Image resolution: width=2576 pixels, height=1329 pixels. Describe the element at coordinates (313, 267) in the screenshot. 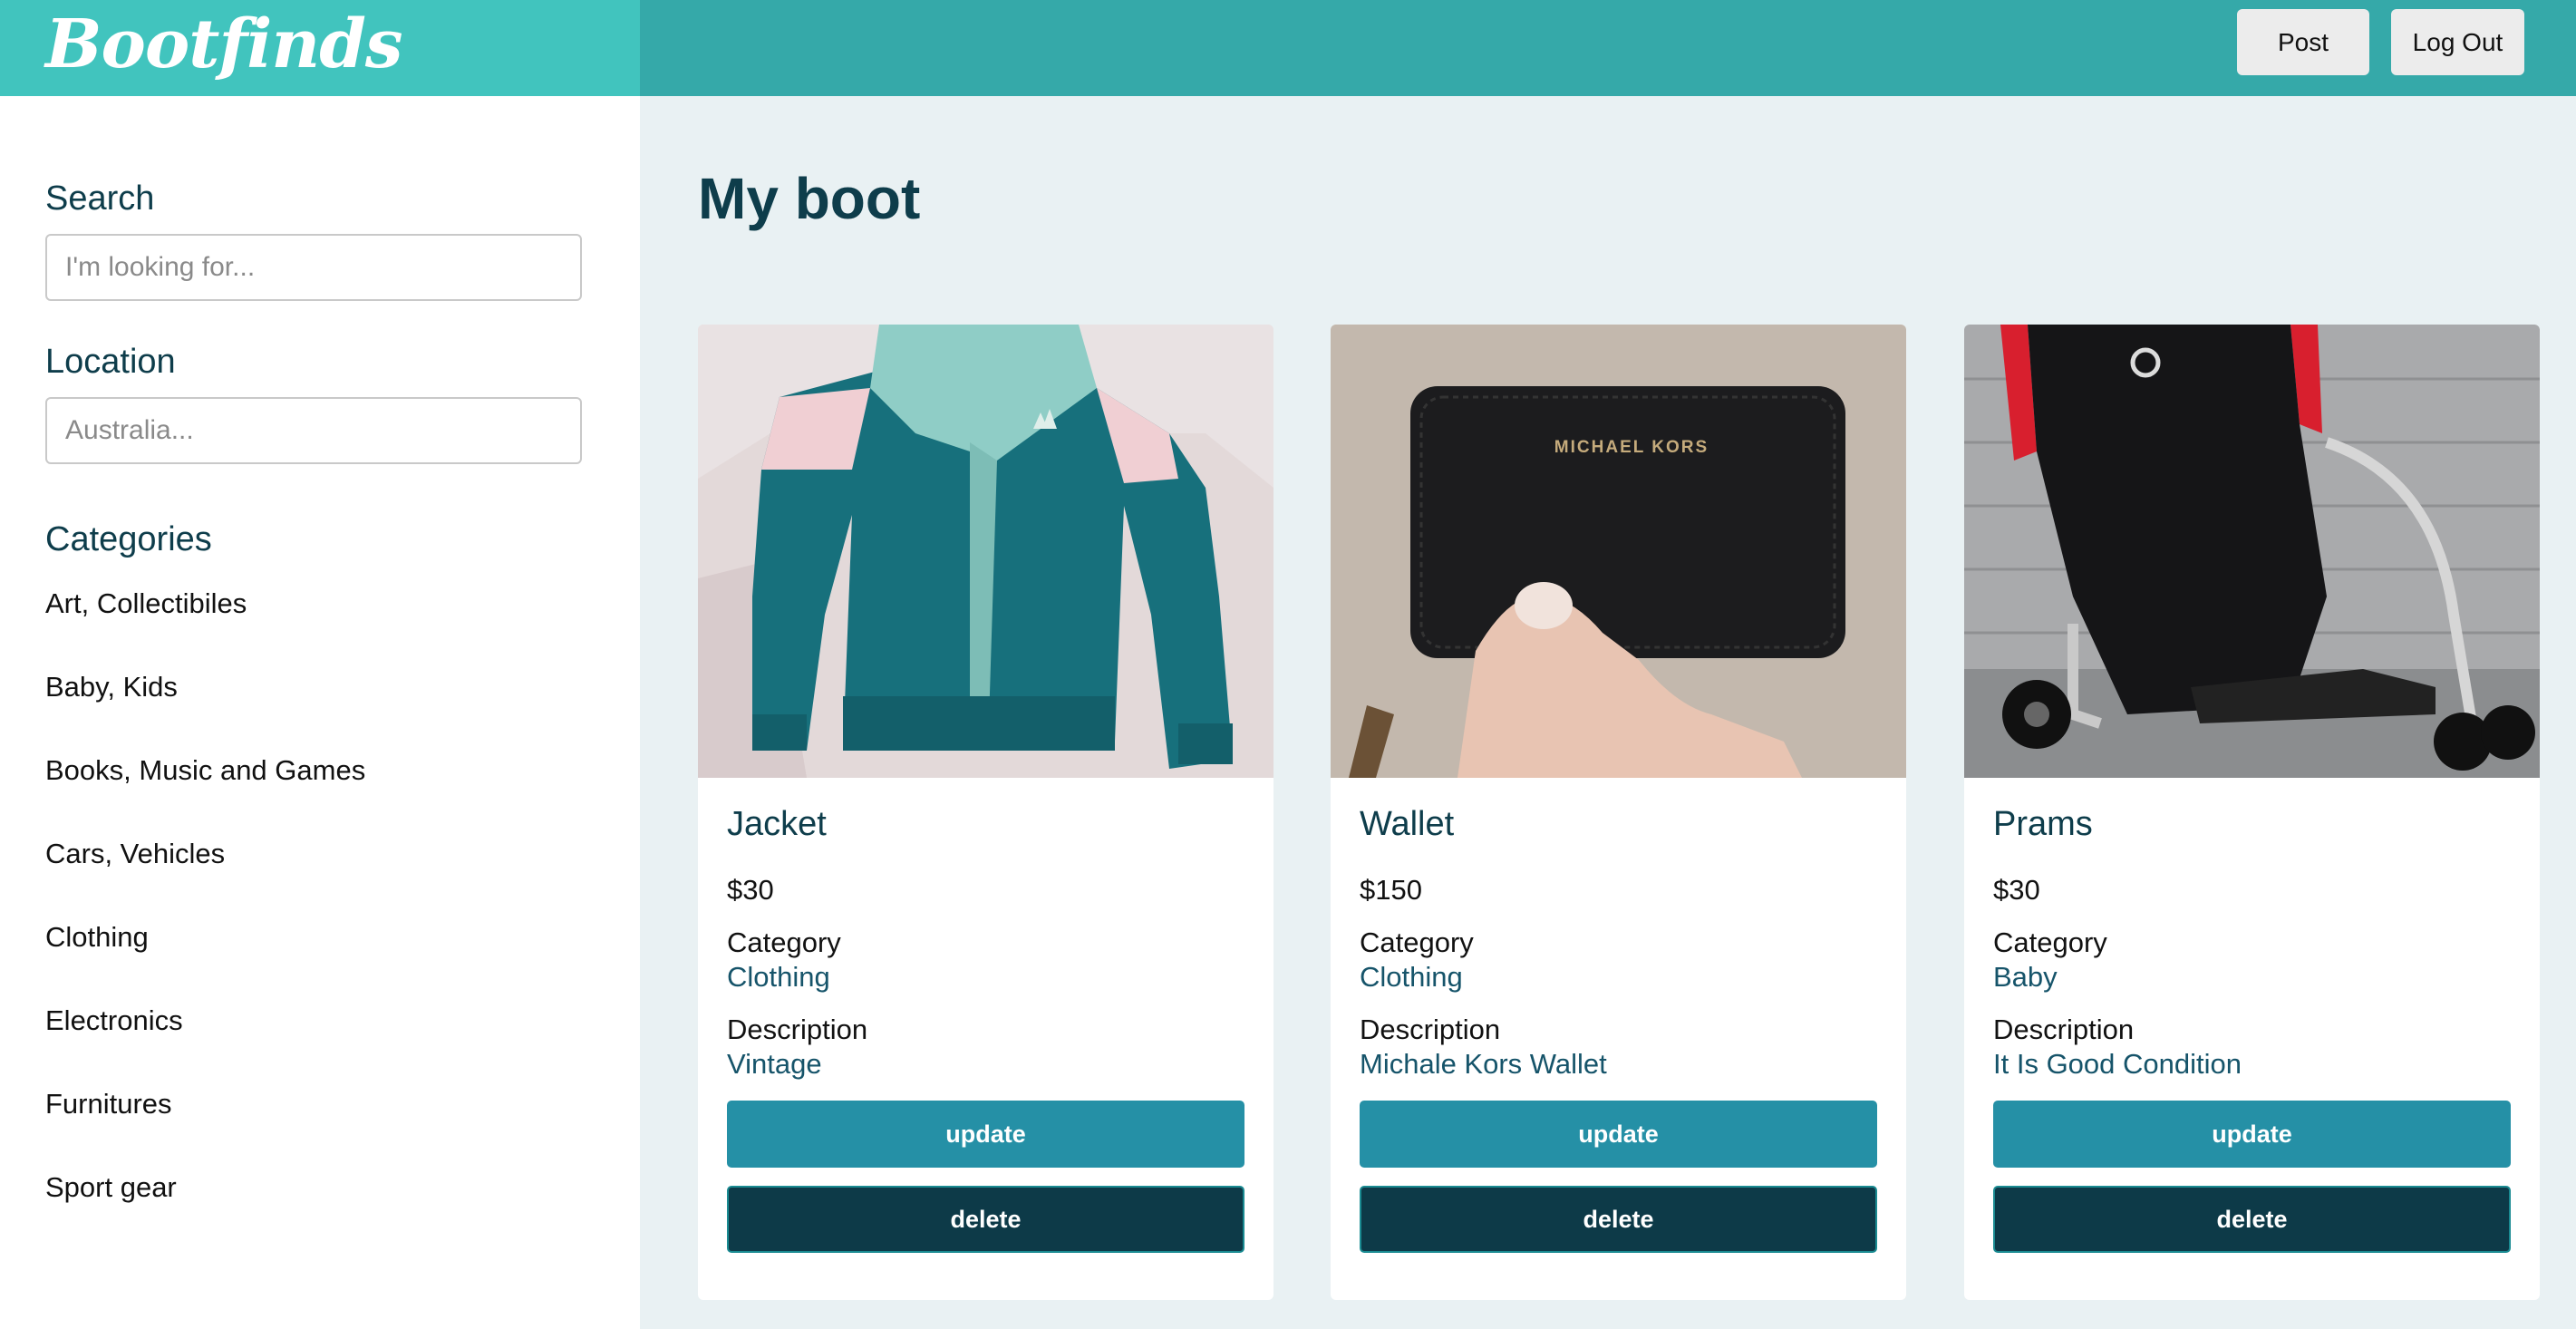

I see `search-input` at that location.